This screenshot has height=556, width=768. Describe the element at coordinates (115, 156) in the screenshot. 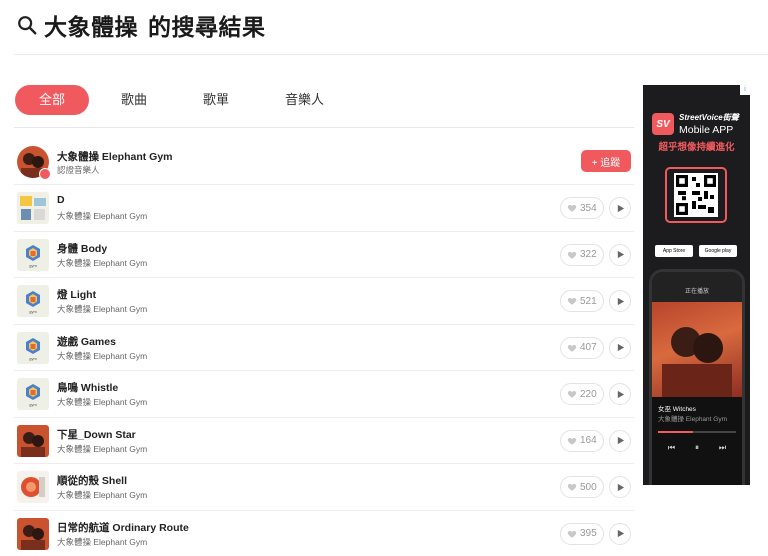

I see `artist-name: 大象體操 Elephant Gym` at that location.